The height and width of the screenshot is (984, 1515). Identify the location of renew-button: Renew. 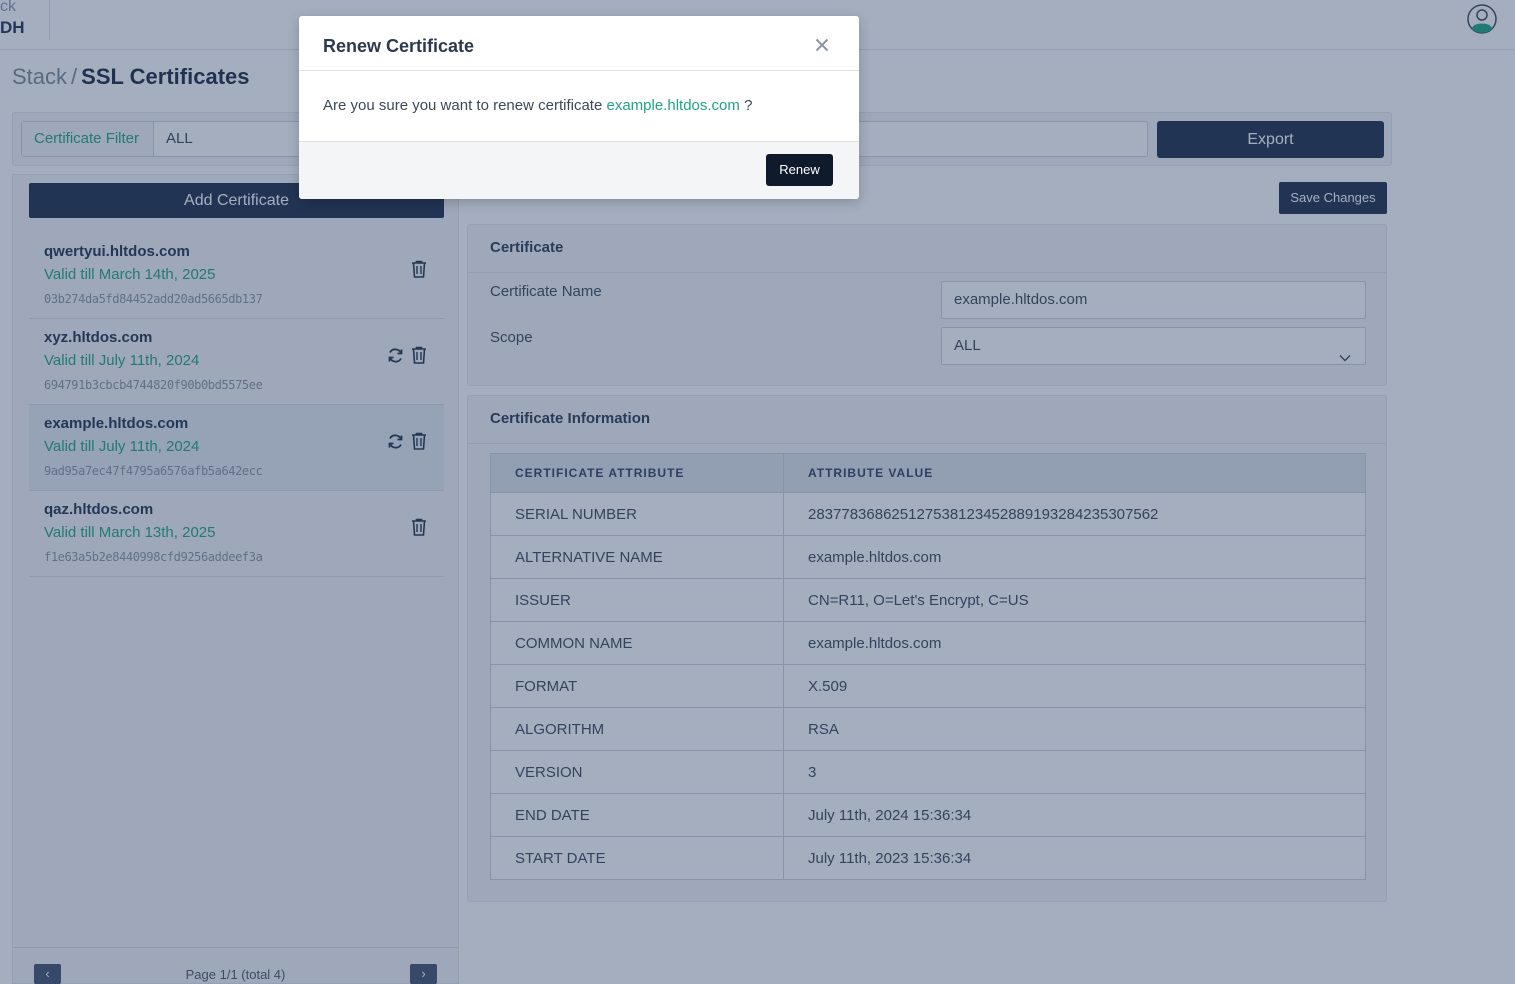
(799, 170).